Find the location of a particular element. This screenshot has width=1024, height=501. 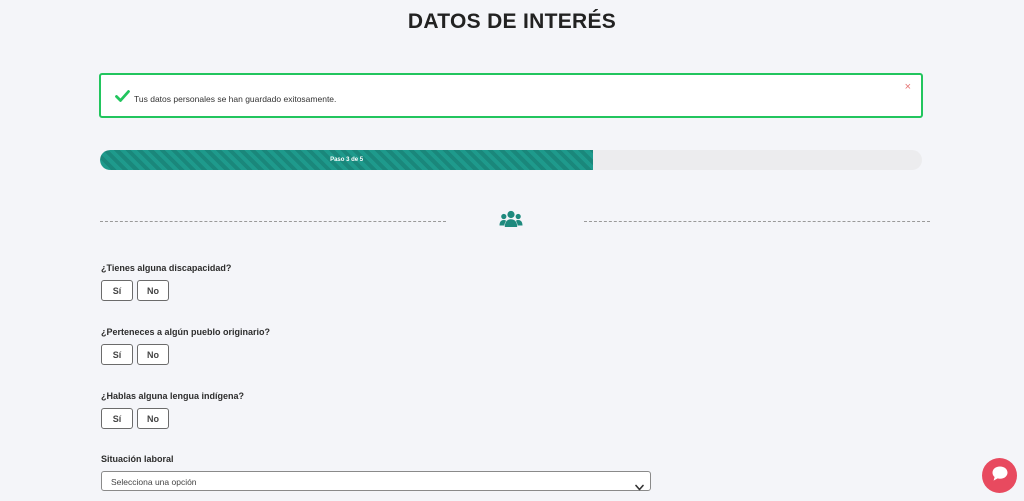

question-discapacidad: ¿Tienes alguna discapacidad? Sí No is located at coordinates (166, 282).